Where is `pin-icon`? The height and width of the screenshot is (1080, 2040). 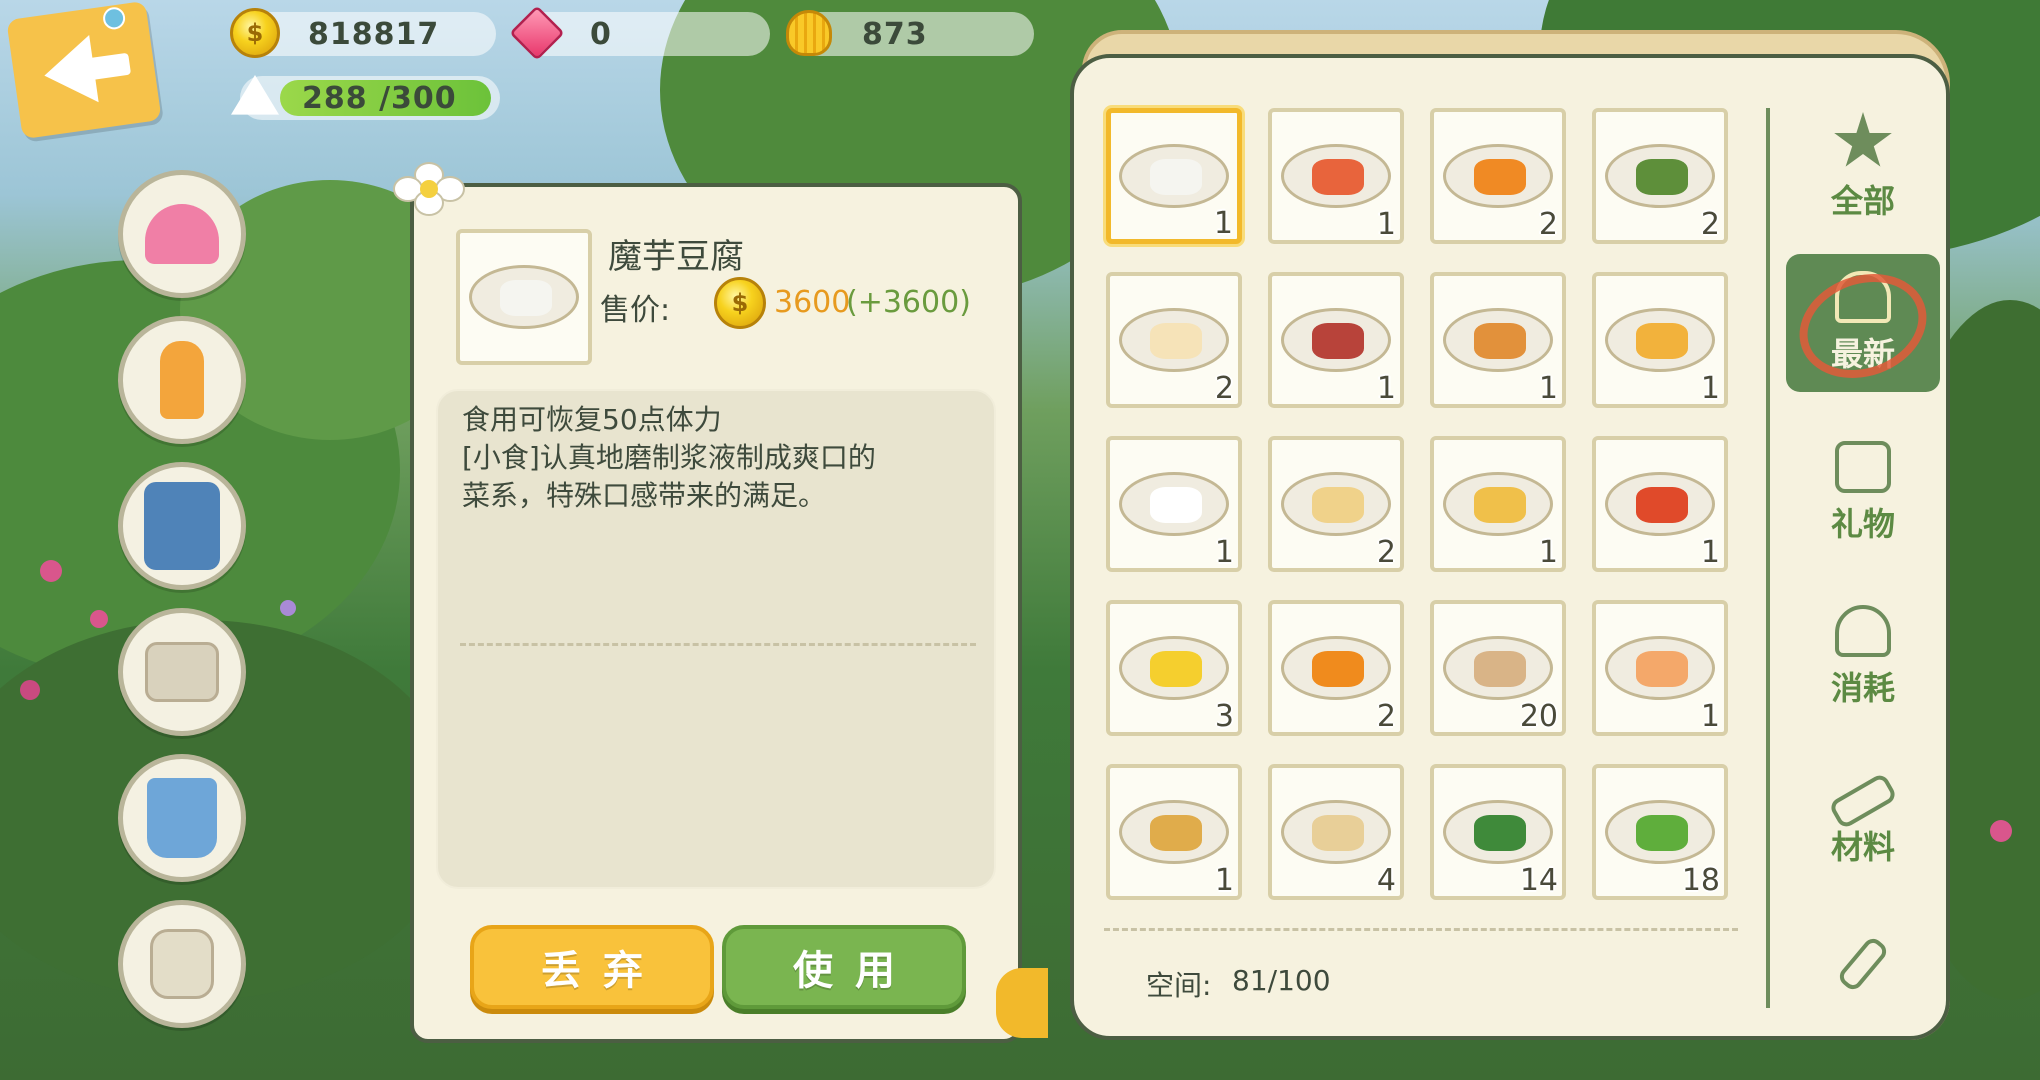 pin-icon is located at coordinates (114, 18).